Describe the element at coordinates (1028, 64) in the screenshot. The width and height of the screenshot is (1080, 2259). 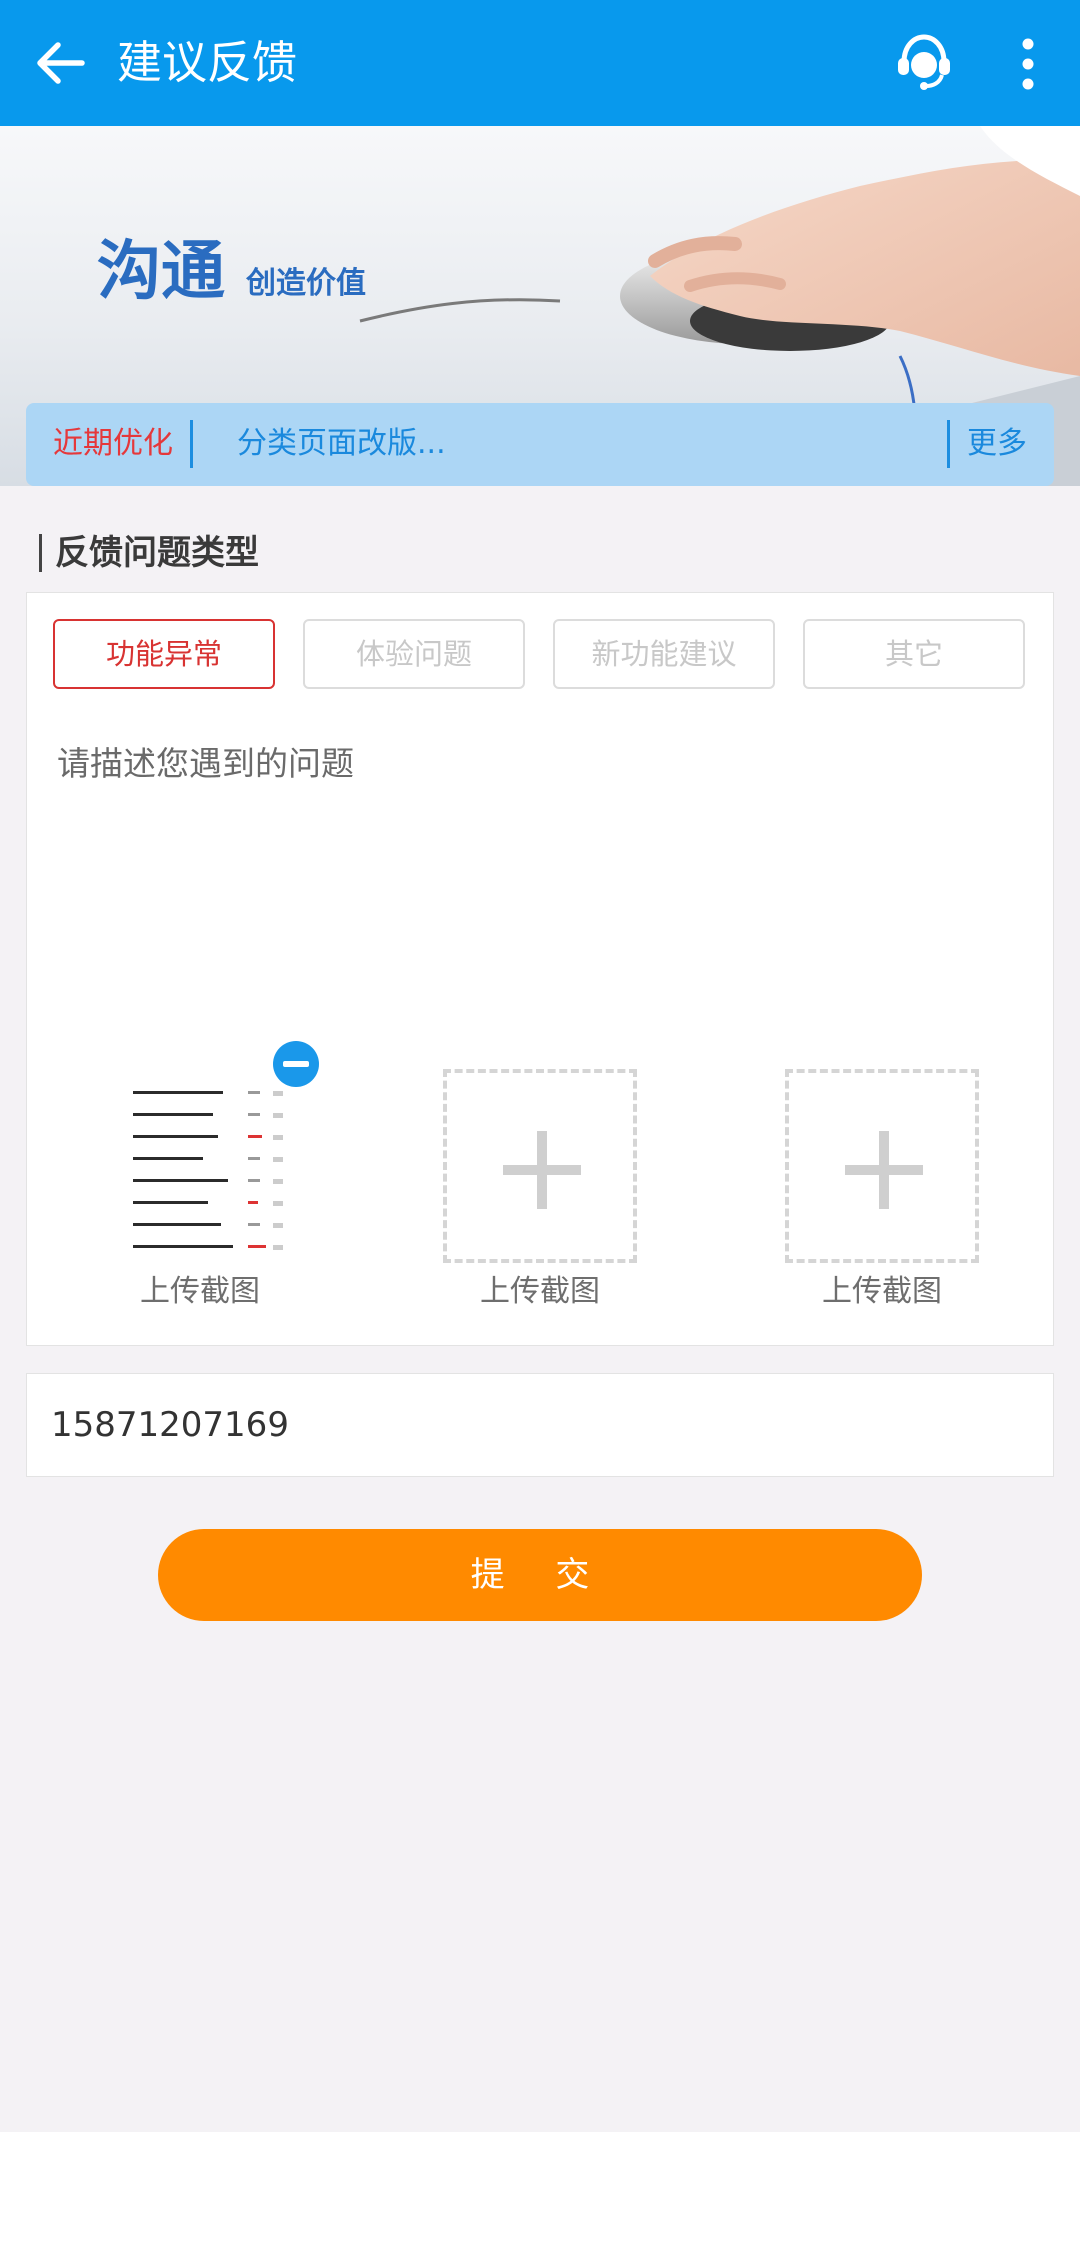
I see `more-vertical-icon` at that location.